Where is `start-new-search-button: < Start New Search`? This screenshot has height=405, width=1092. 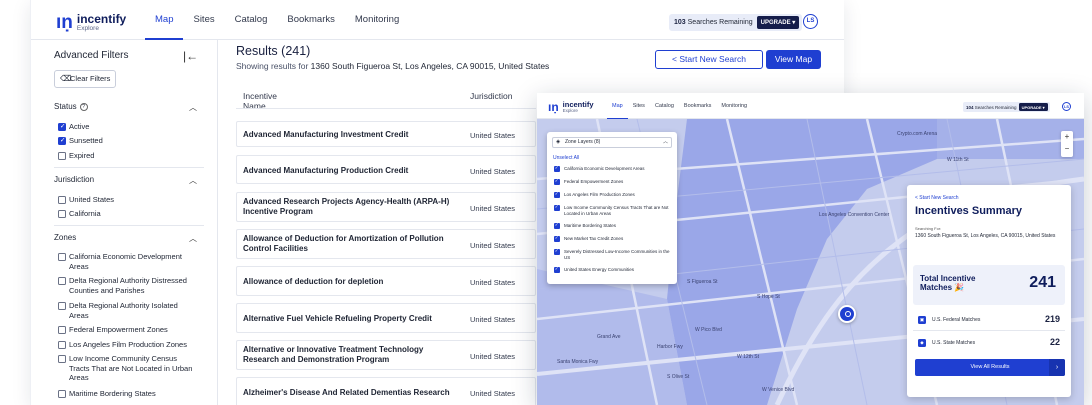 start-new-search-button: < Start New Search is located at coordinates (709, 59).